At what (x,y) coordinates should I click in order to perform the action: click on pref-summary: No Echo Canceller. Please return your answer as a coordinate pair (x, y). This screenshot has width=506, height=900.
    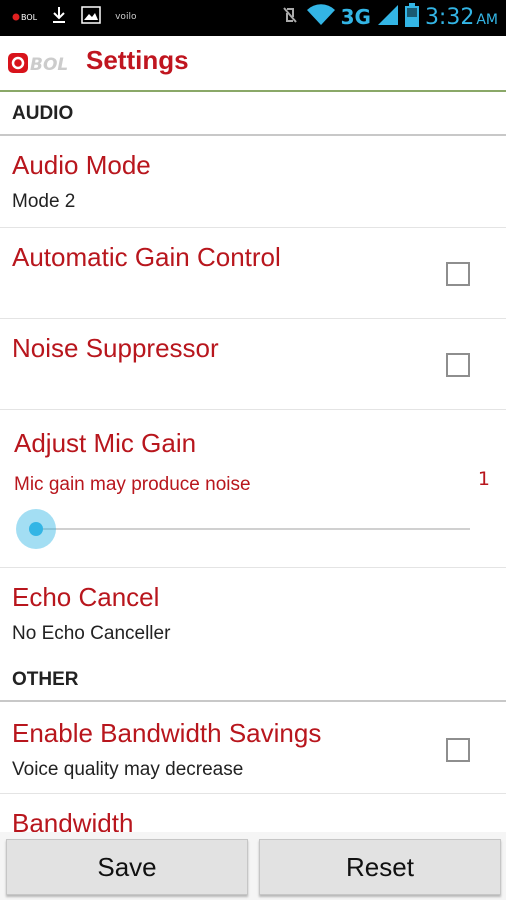
    Looking at the image, I should click on (91, 633).